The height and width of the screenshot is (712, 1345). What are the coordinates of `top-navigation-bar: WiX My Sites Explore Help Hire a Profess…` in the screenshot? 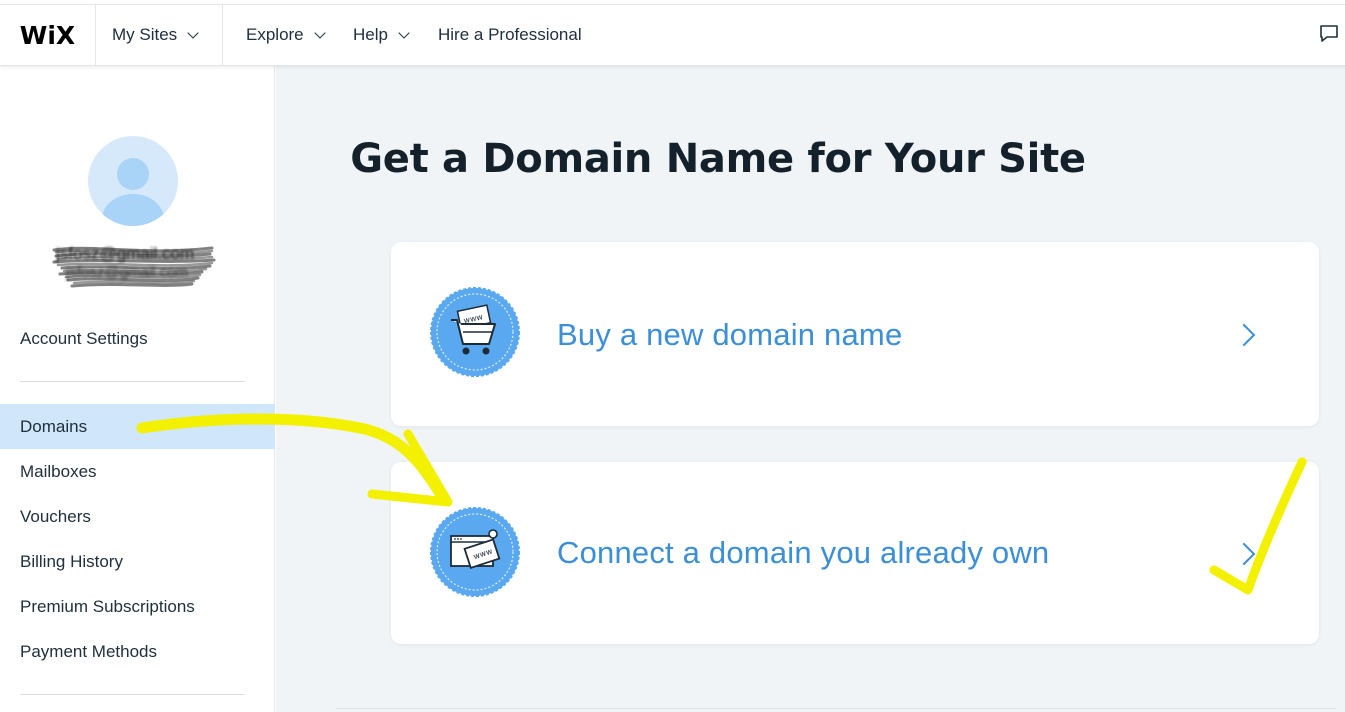 It's located at (672, 35).